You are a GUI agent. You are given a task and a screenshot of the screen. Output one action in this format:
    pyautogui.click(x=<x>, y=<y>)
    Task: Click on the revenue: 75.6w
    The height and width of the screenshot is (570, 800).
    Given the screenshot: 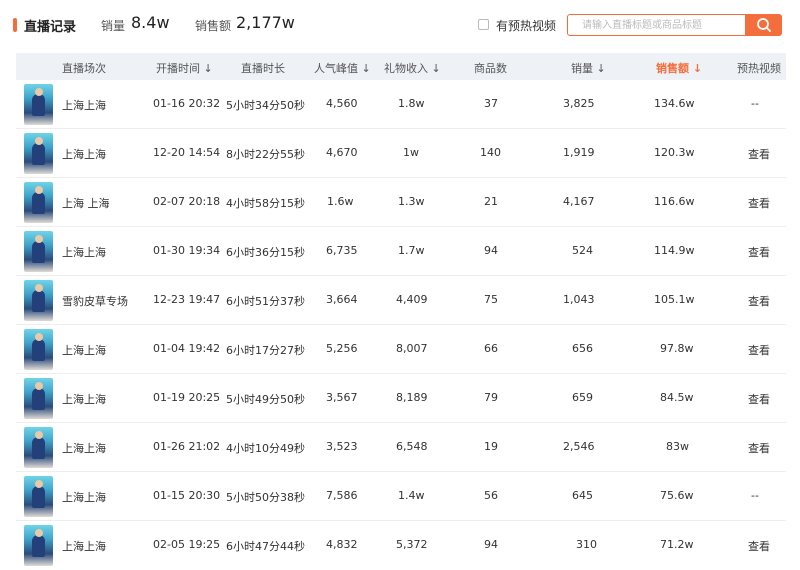 What is the action you would take?
    pyautogui.click(x=677, y=495)
    